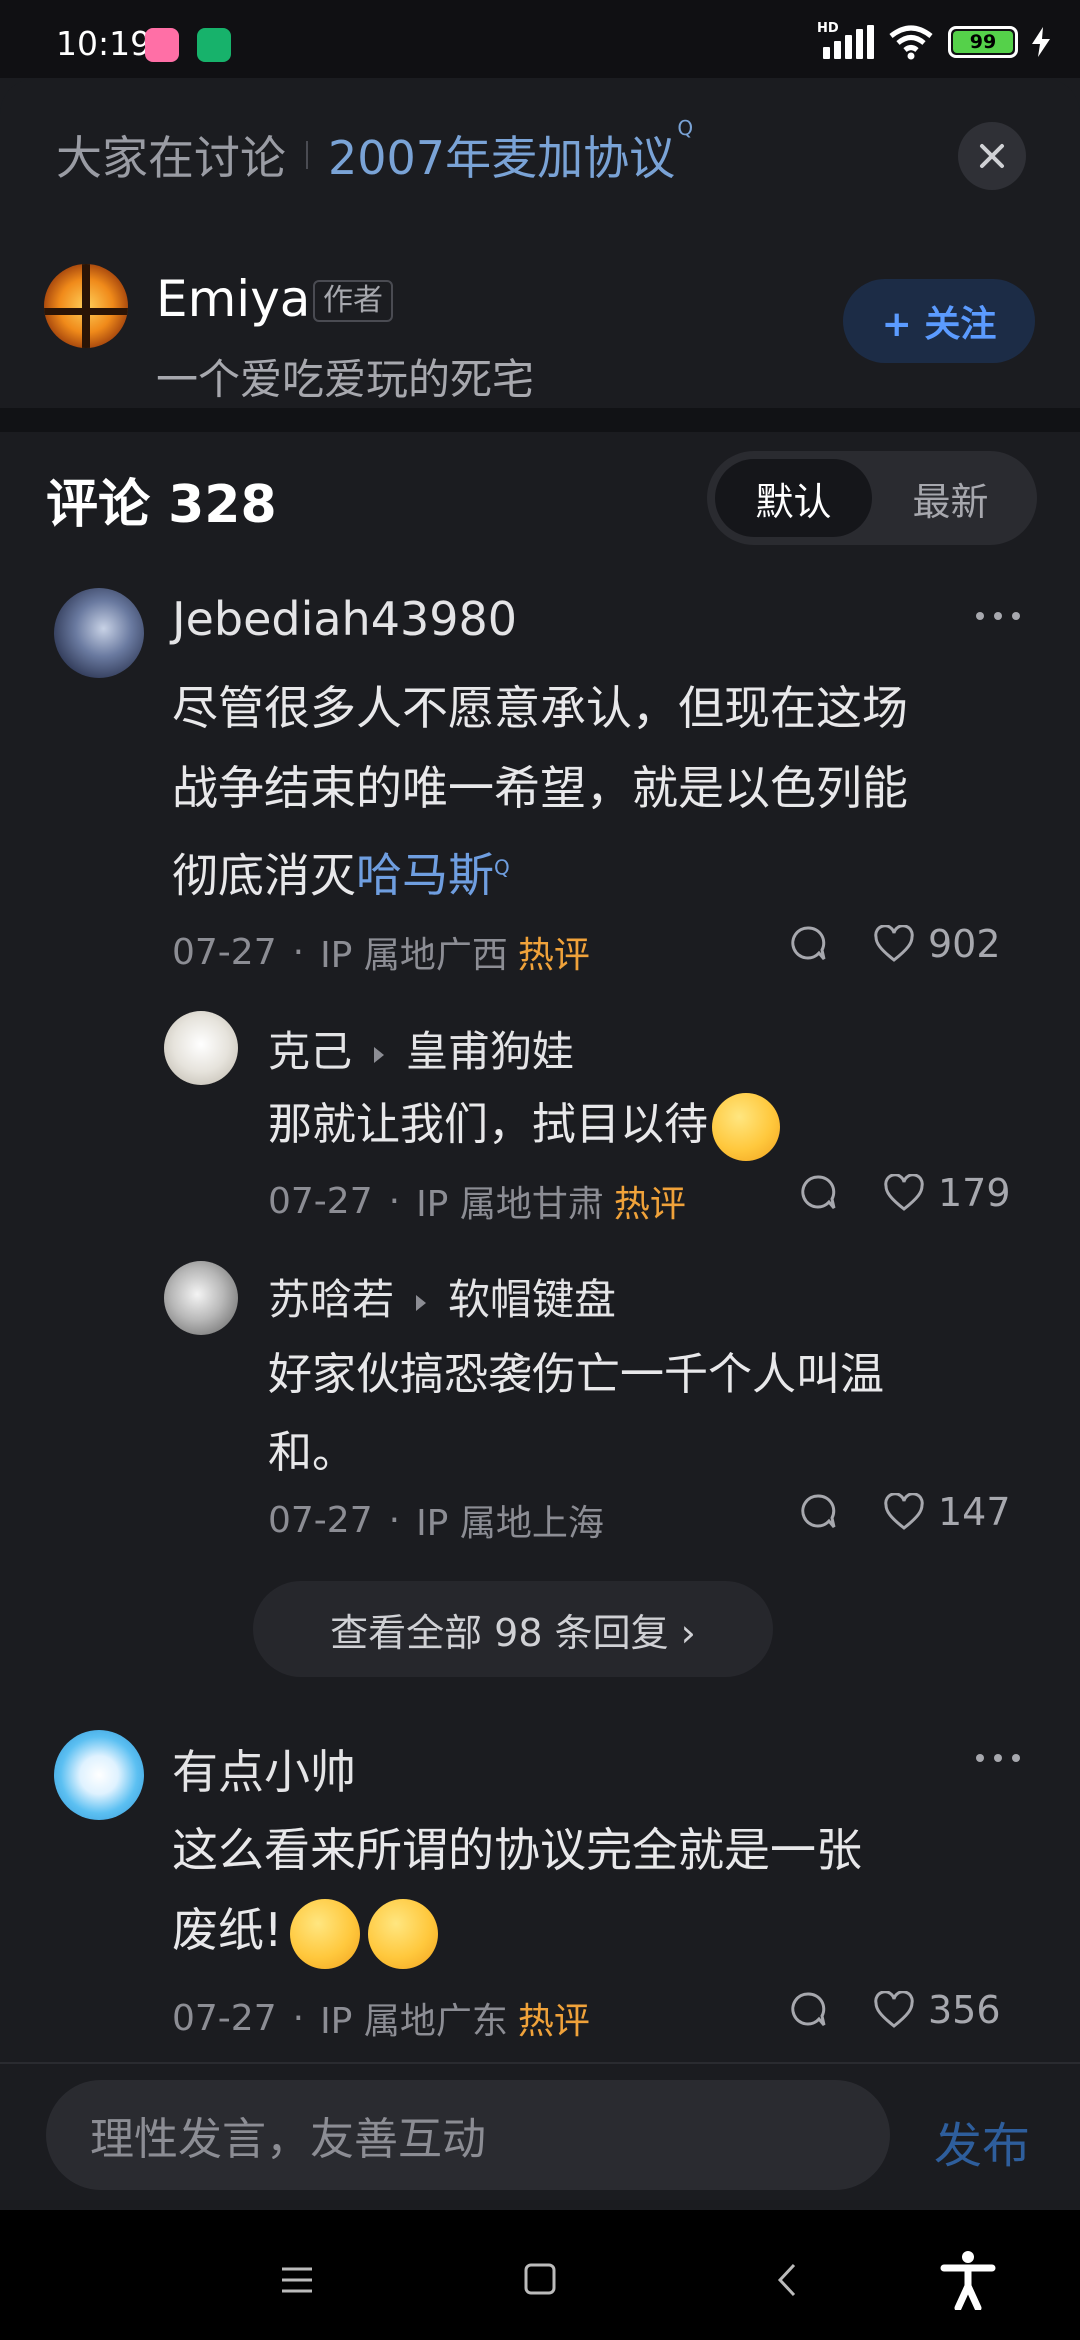  What do you see at coordinates (950, 498) in the screenshot?
I see `tab-latest: 最新` at bounding box center [950, 498].